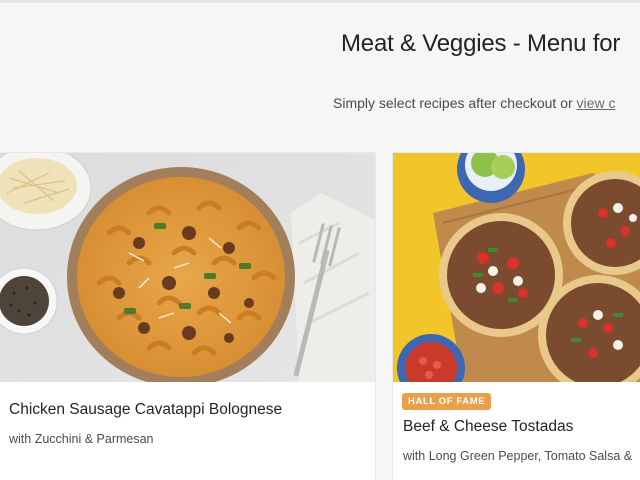  What do you see at coordinates (145, 410) in the screenshot?
I see `recipe-name: Chicken Sausage Cavatappi Bolognese` at bounding box center [145, 410].